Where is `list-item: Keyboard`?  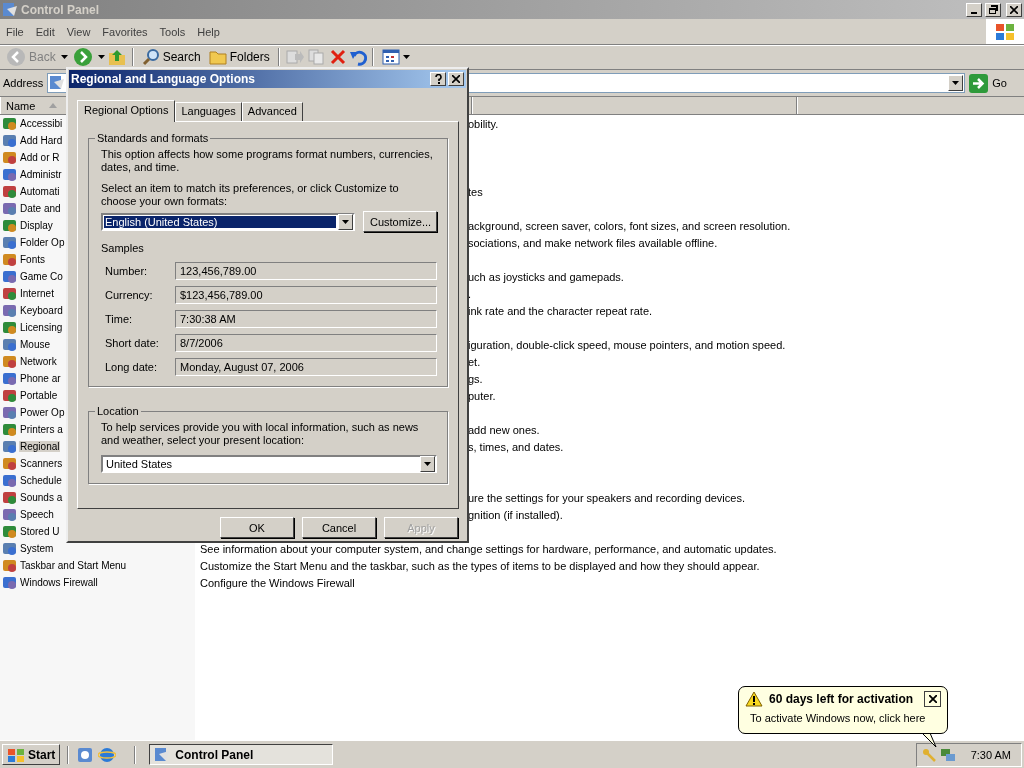
list-item: Keyboard is located at coordinates (41, 310).